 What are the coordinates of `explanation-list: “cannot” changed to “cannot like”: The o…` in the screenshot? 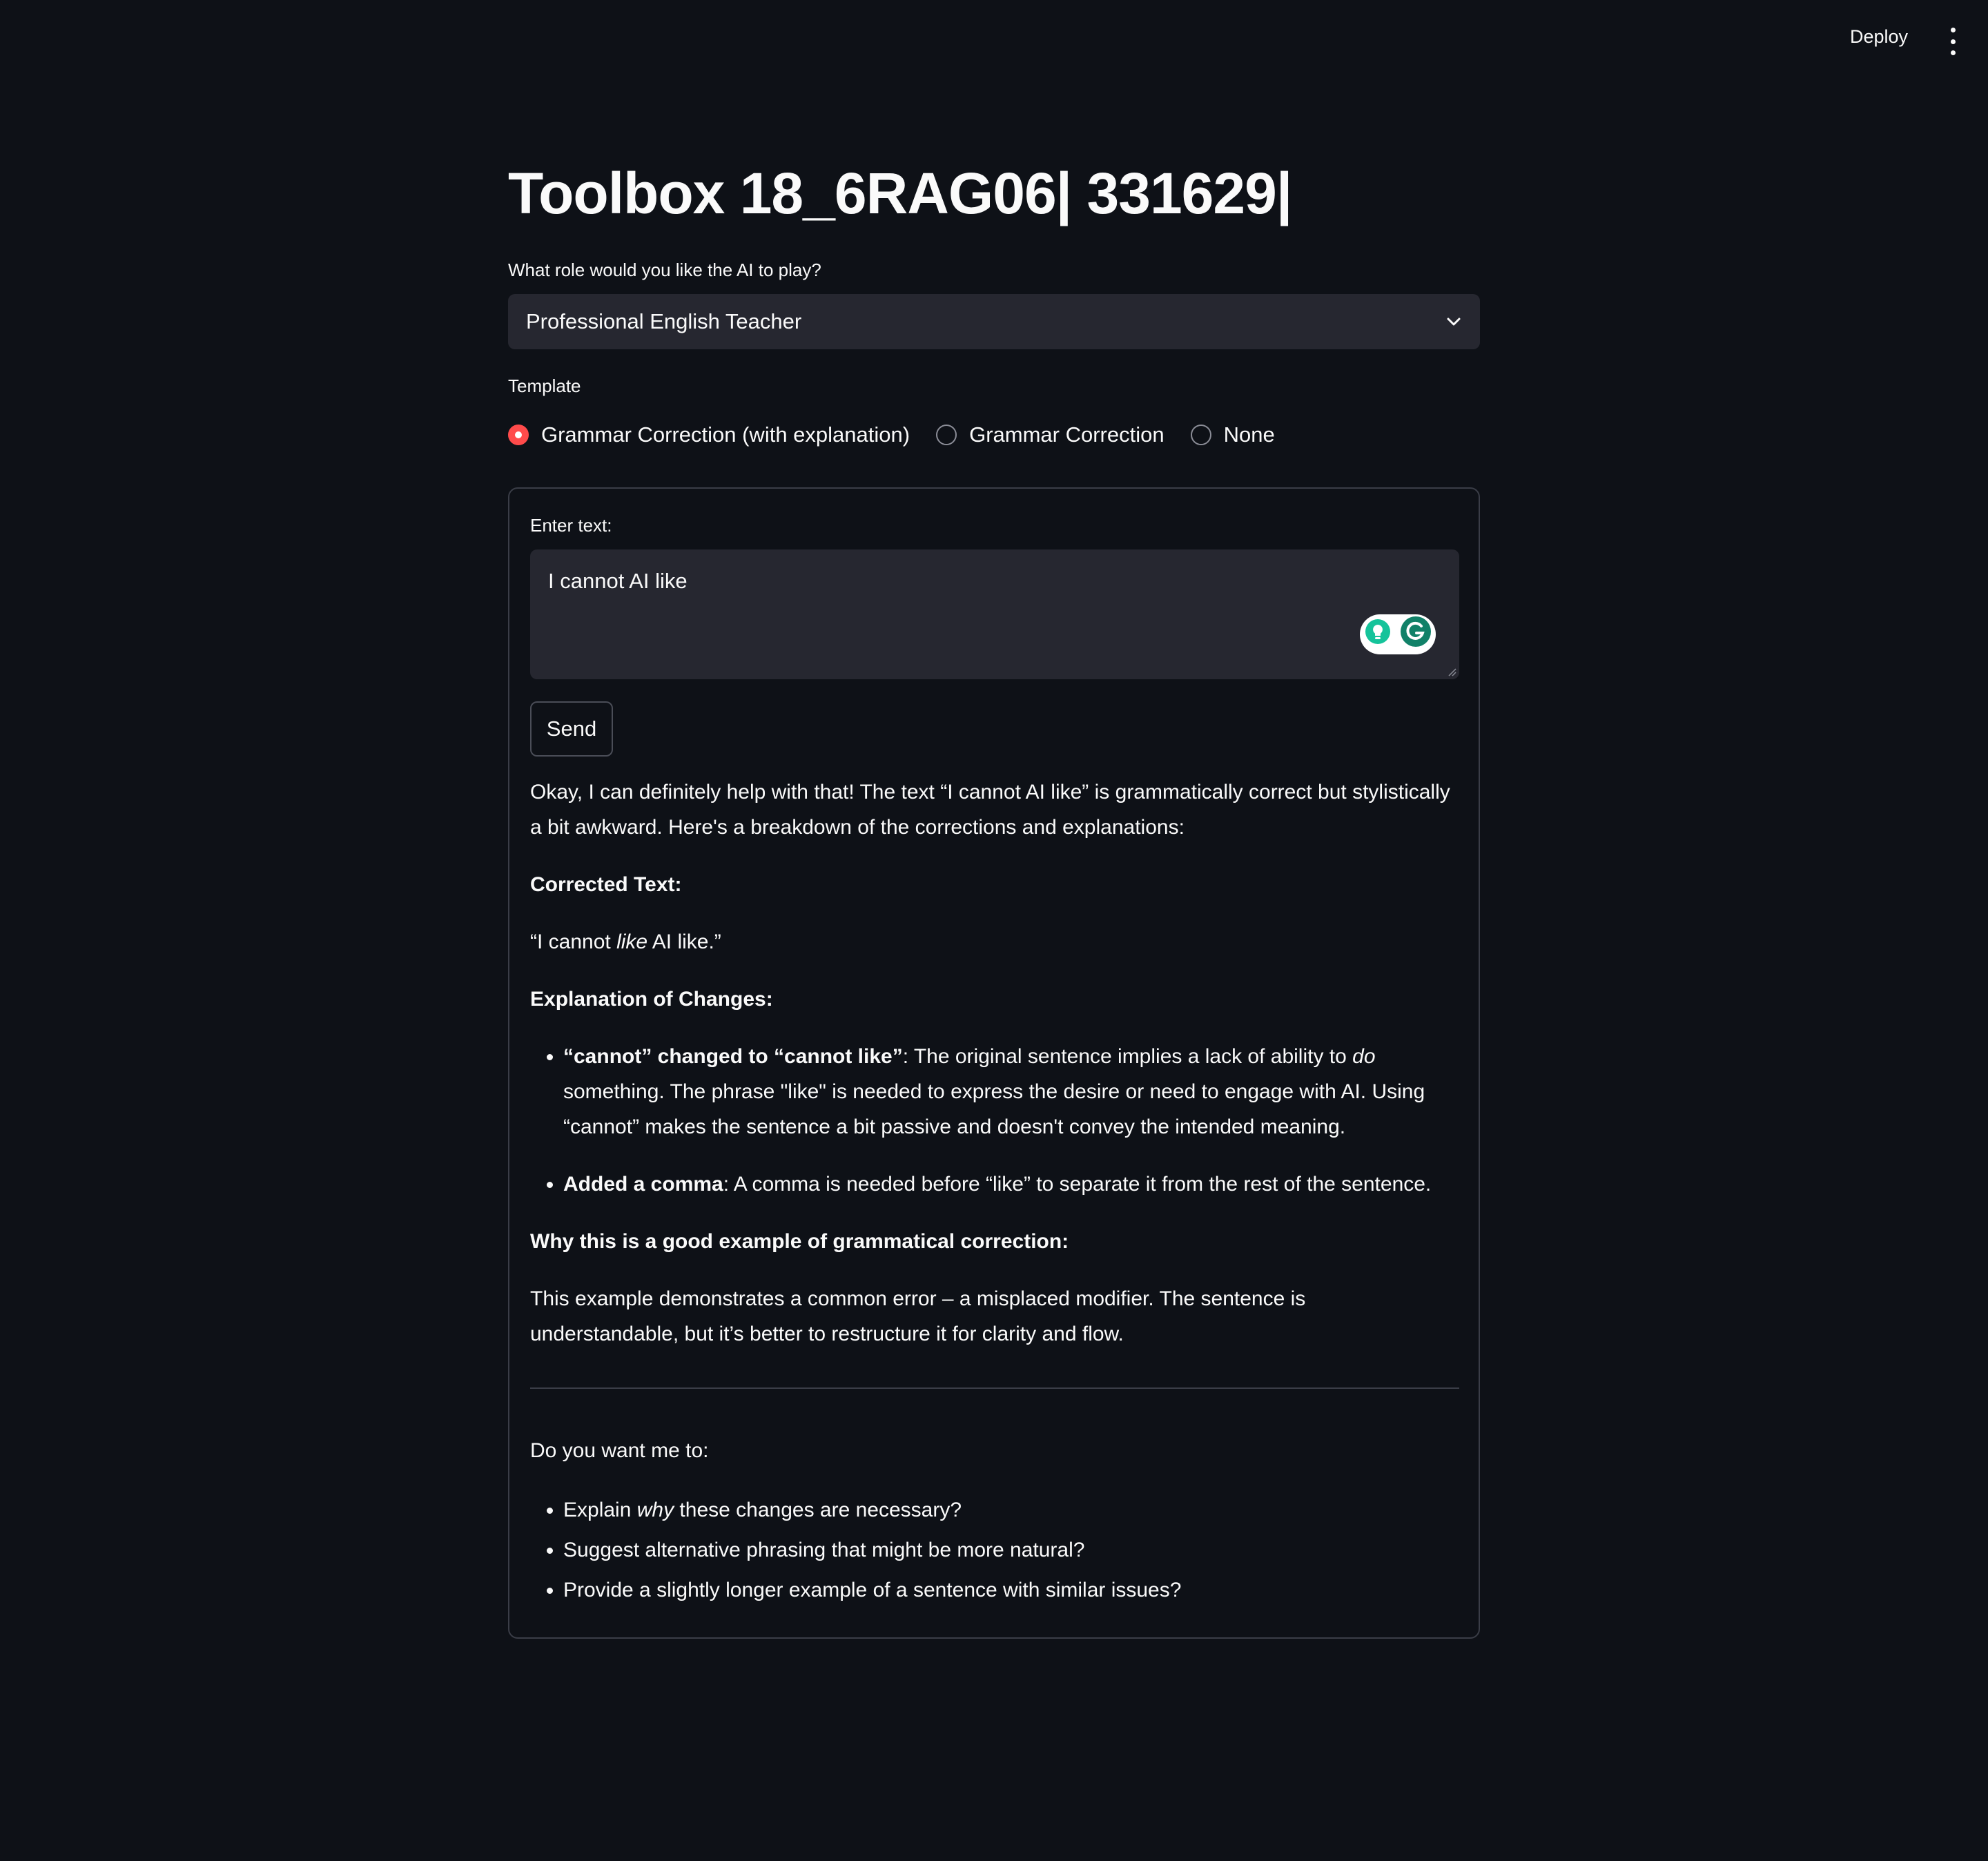 It's located at (994, 1120).